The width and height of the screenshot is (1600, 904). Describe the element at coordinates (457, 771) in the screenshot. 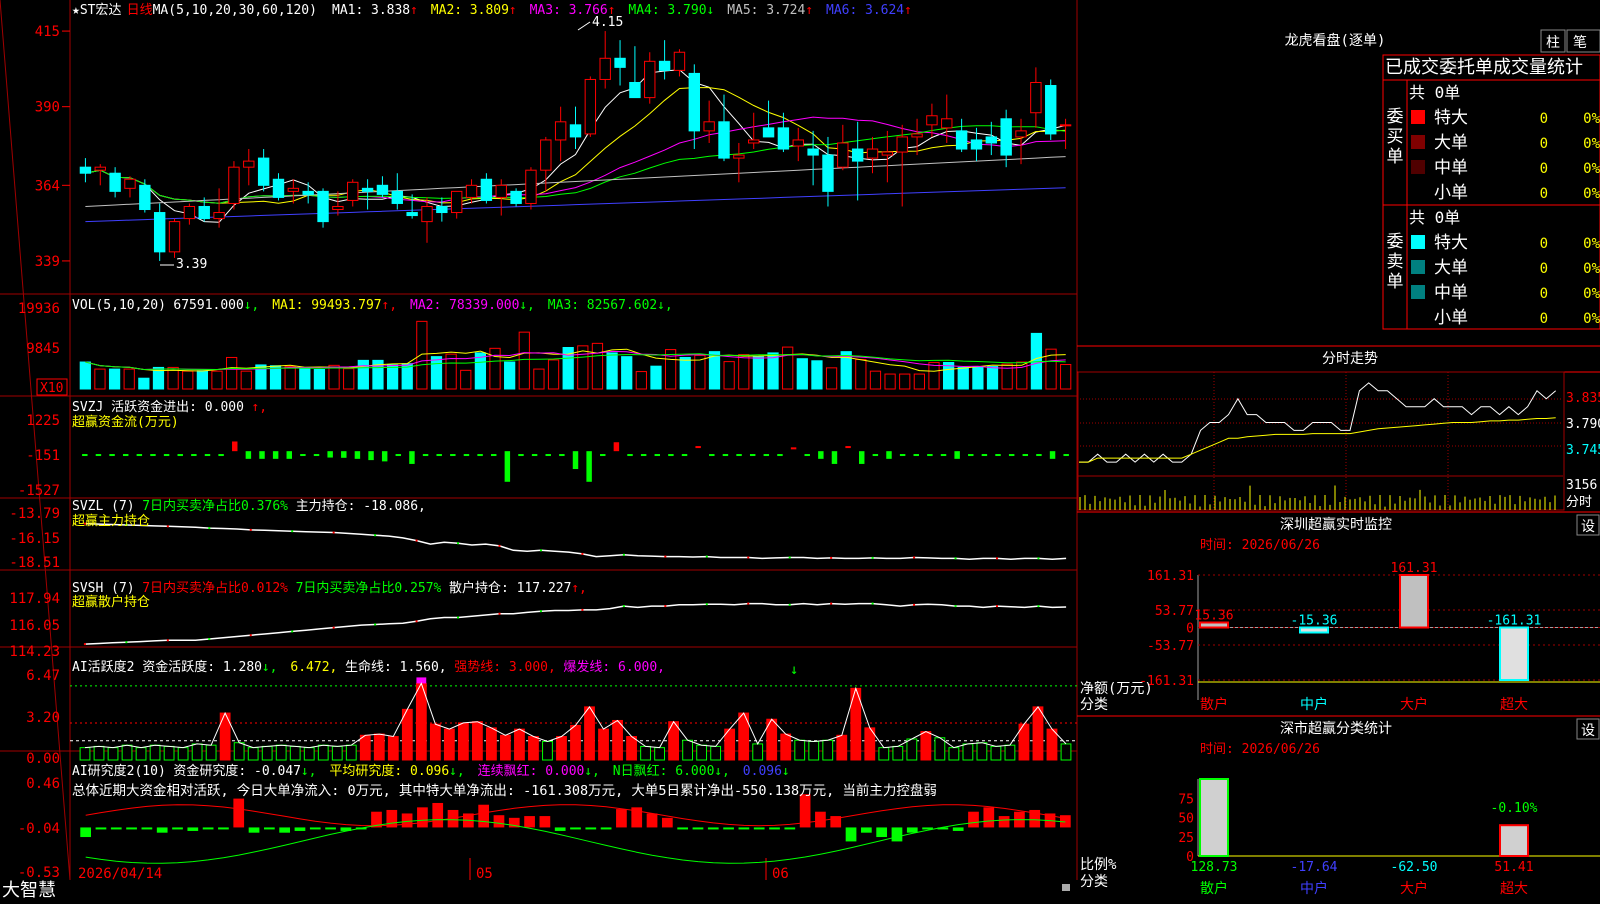

I see `research-arrow: ↓,` at that location.